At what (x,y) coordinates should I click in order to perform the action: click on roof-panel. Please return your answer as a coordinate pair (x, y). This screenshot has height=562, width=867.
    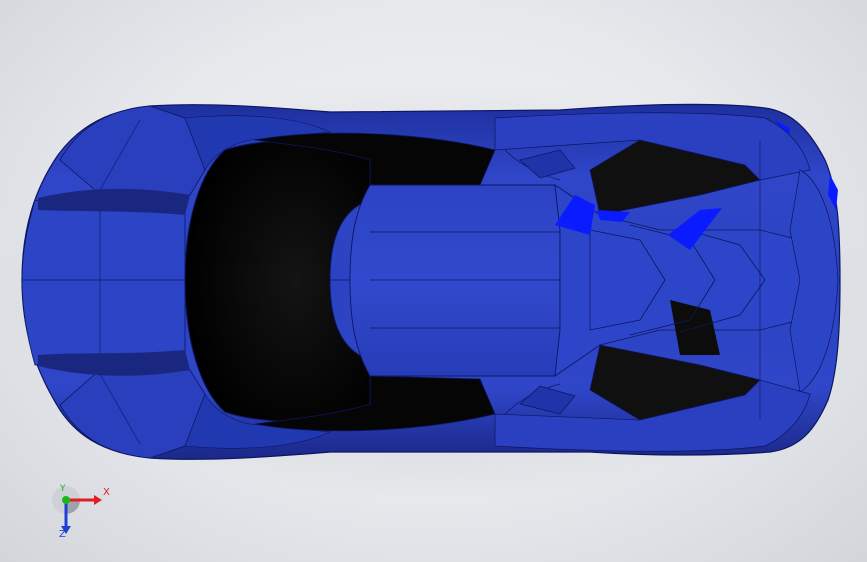
    Looking at the image, I should click on (455, 280).